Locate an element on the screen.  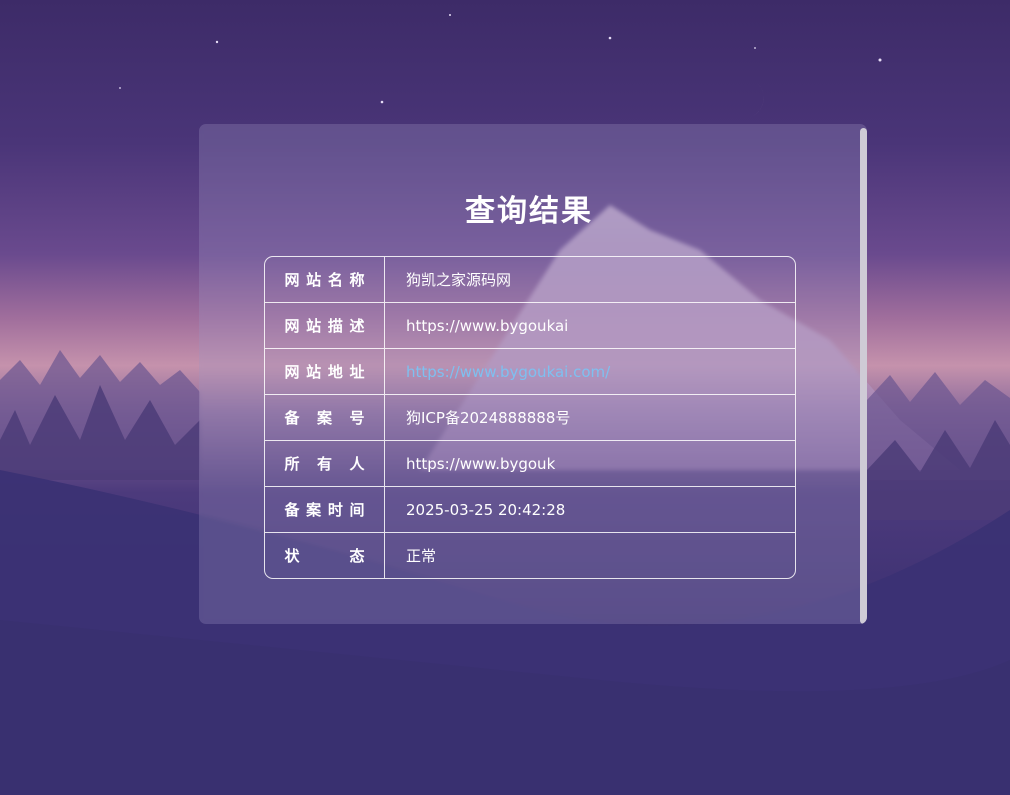
row-value: 狗凯之家源码网 is located at coordinates (590, 280).